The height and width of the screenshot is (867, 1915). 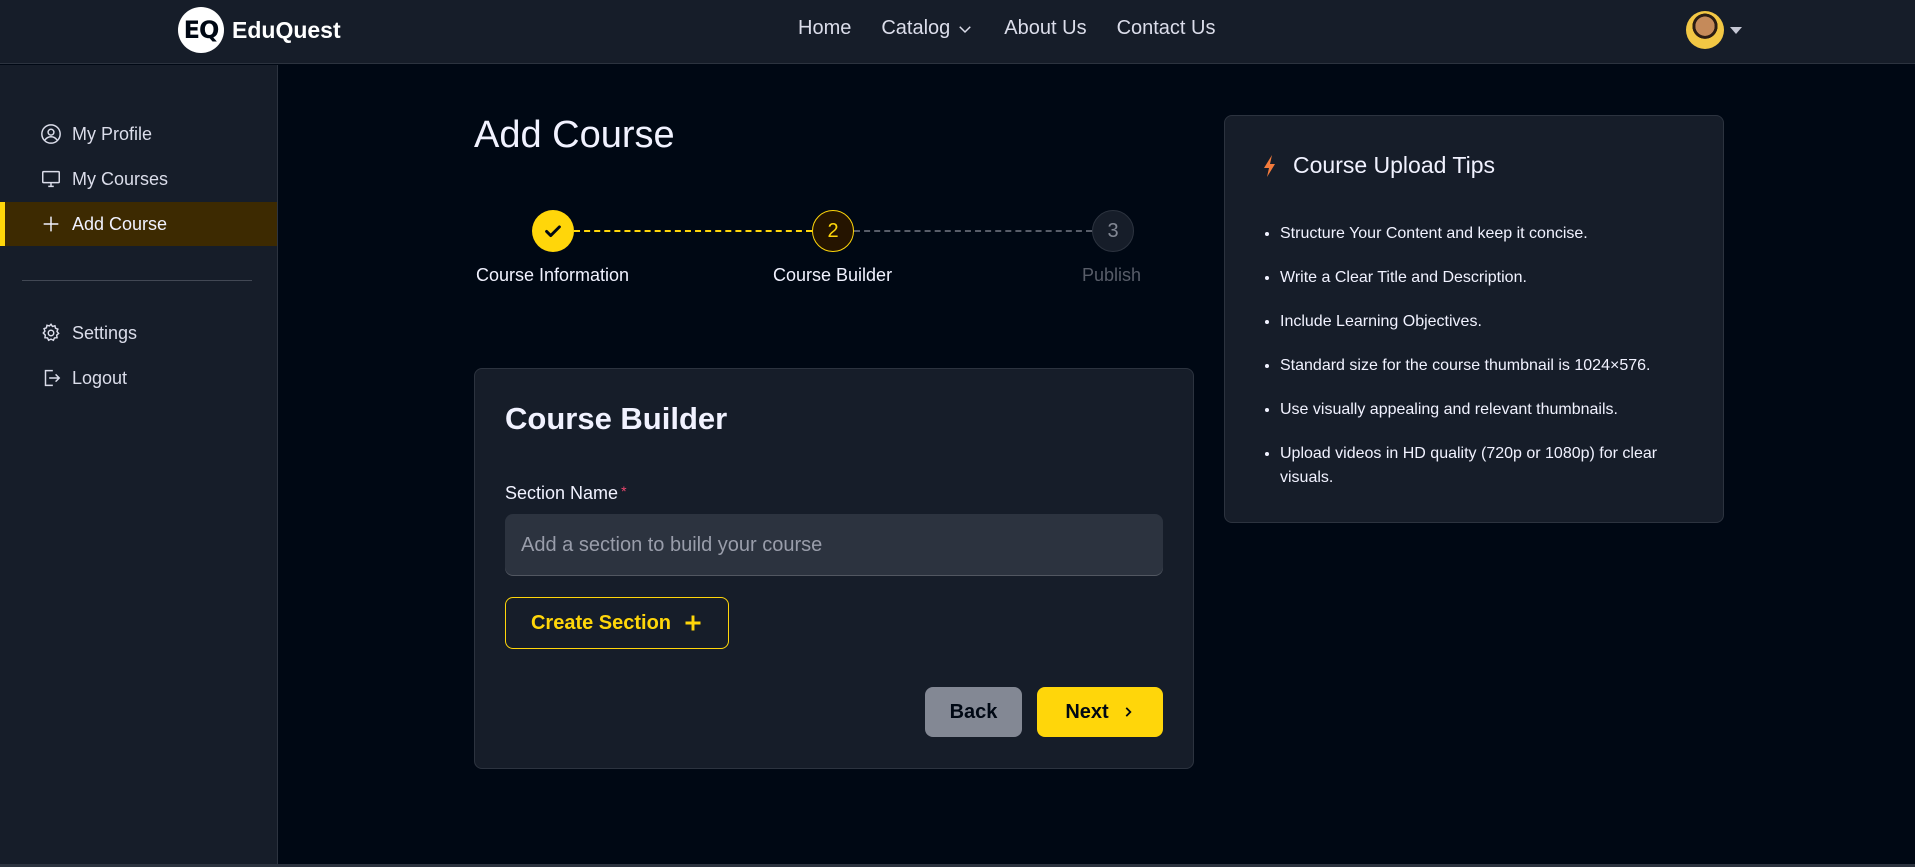 What do you see at coordinates (833, 231) in the screenshot?
I see `step-2-circle: 2` at bounding box center [833, 231].